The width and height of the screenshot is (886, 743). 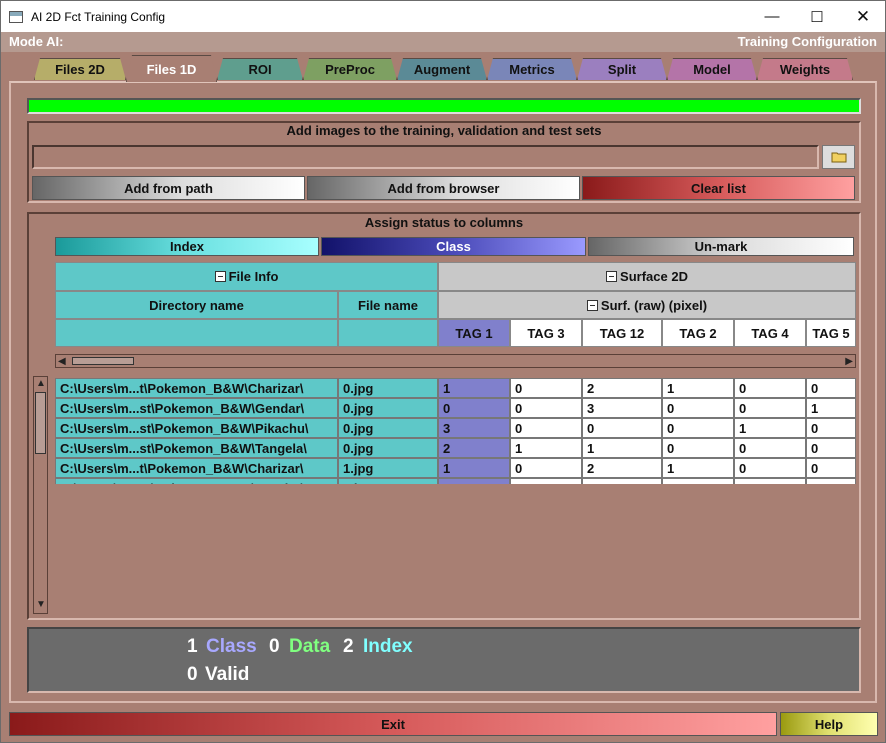 What do you see at coordinates (829, 724) in the screenshot?
I see `help-button: Help` at bounding box center [829, 724].